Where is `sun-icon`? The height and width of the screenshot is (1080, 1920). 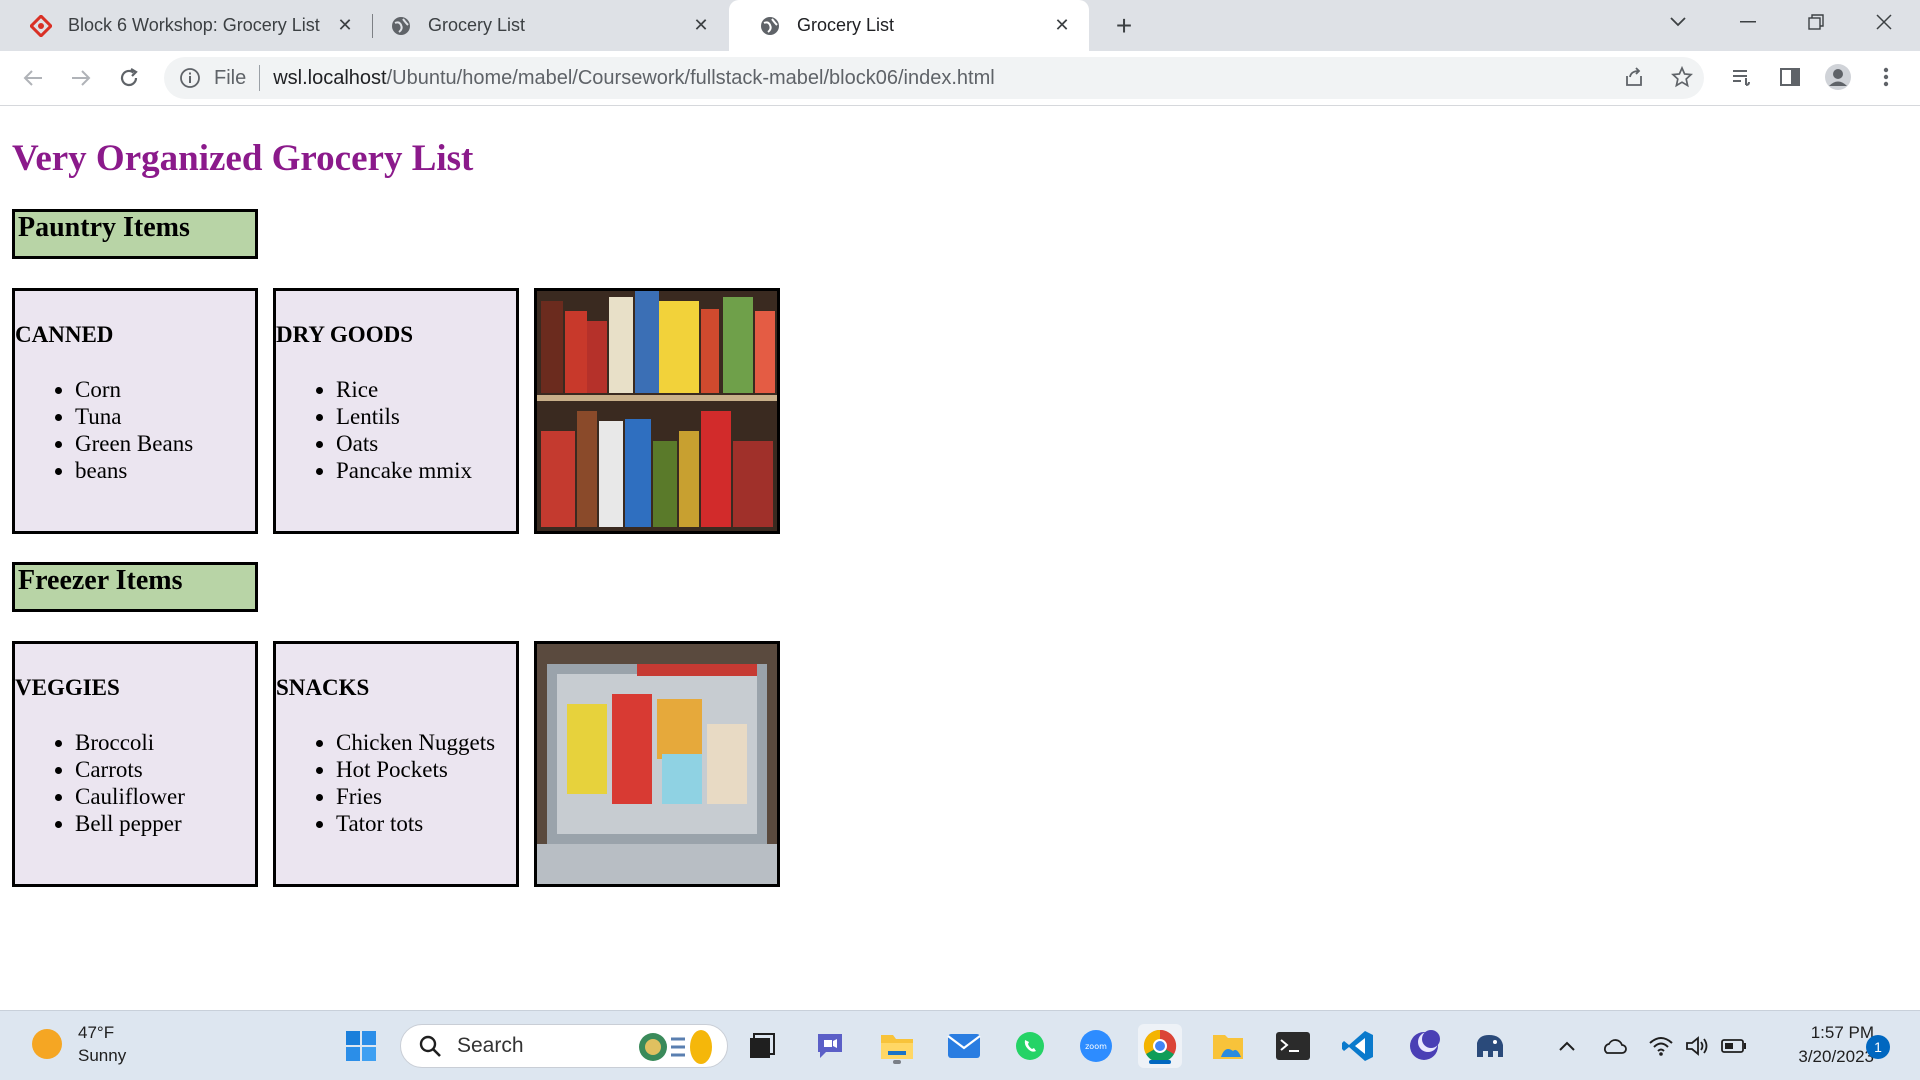
sun-icon is located at coordinates (47, 1044).